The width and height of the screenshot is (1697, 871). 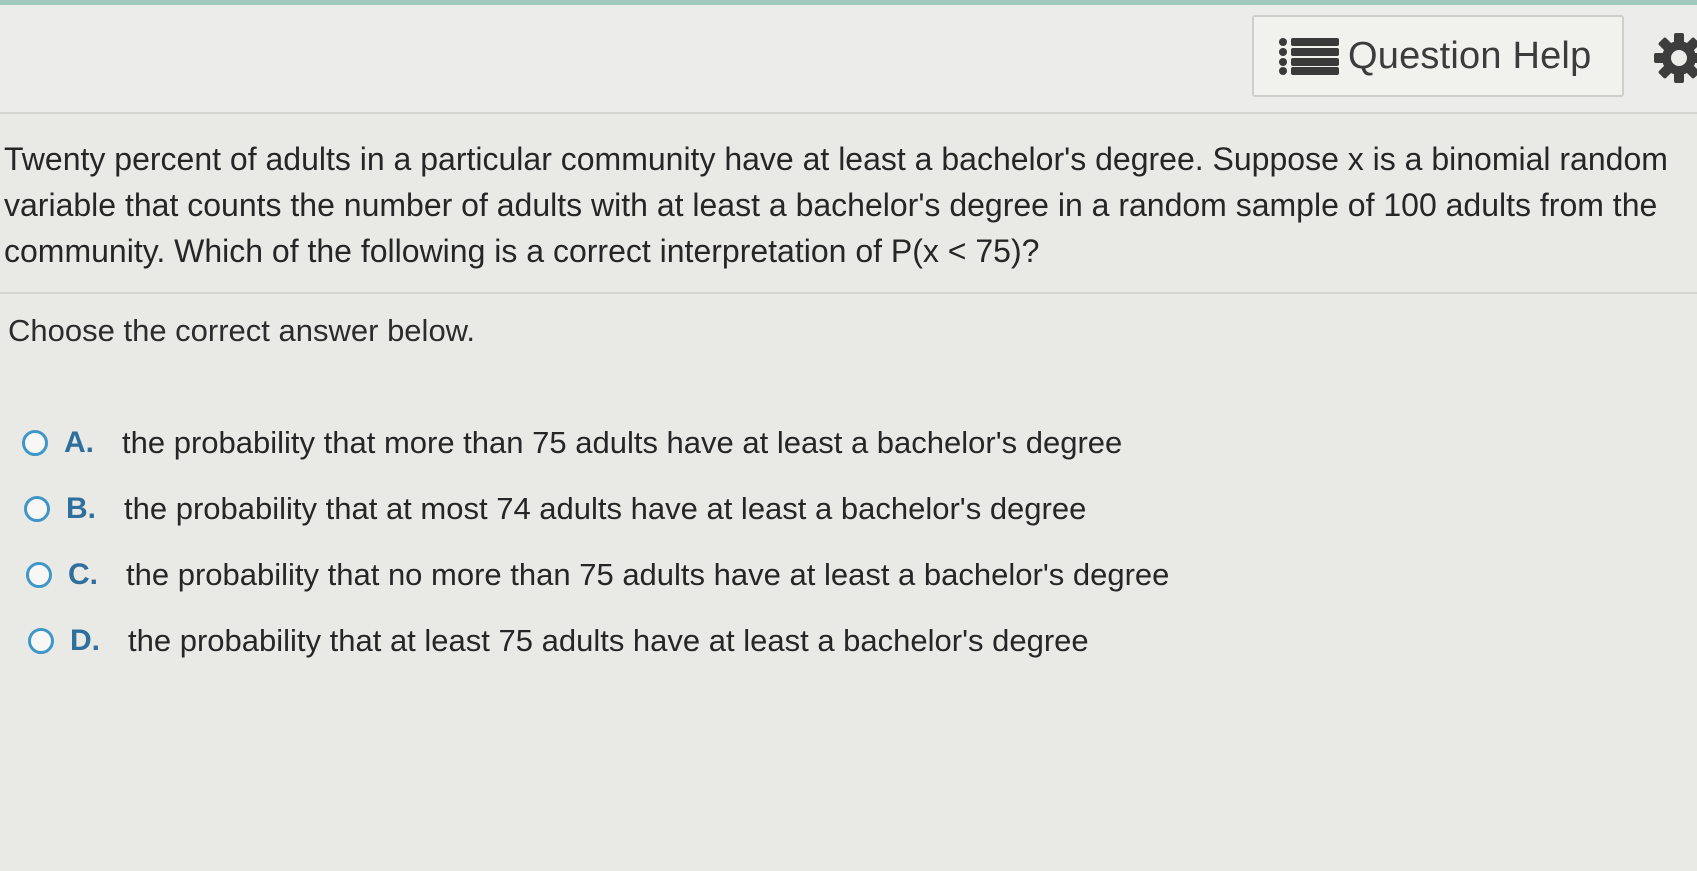 I want to click on question-header: Question Help, so click(x=848, y=59).